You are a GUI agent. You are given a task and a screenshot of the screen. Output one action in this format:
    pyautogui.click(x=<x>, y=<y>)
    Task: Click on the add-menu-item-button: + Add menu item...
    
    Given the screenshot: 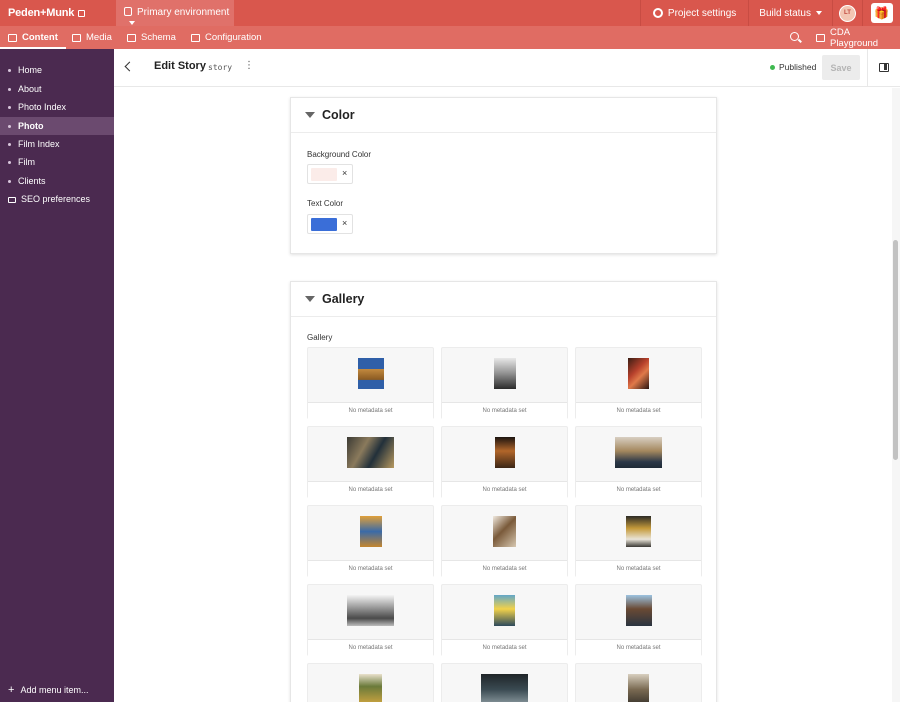 What is the action you would take?
    pyautogui.click(x=48, y=690)
    